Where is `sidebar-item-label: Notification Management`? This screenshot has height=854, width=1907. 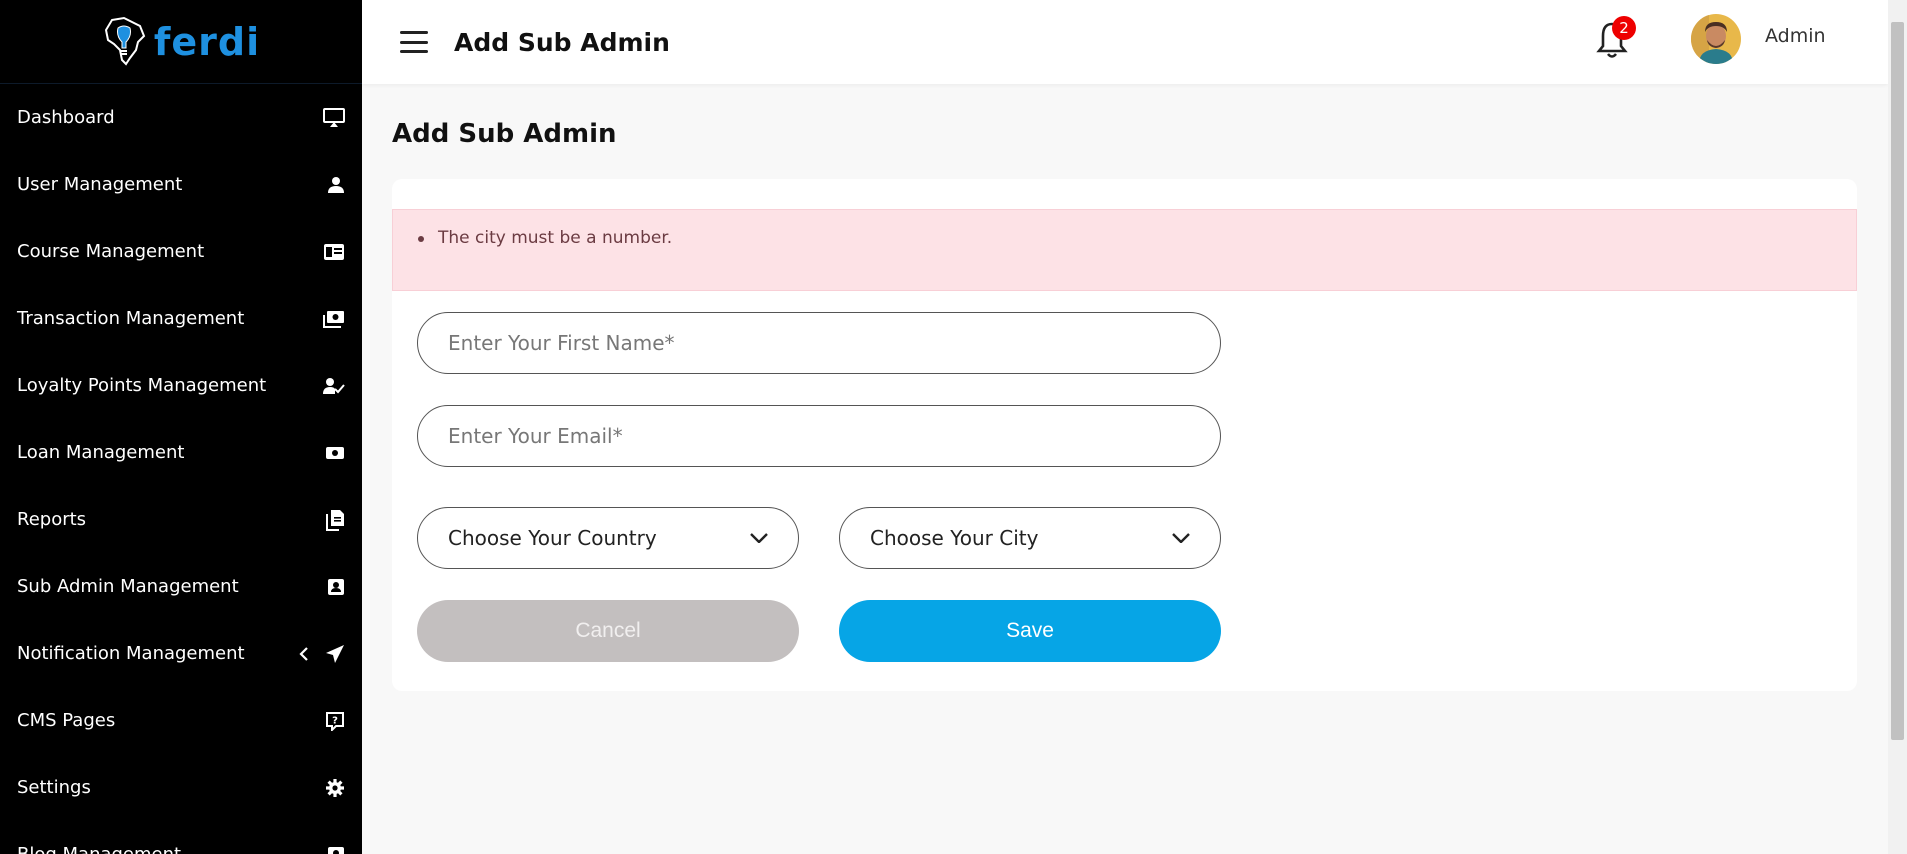
sidebar-item-label: Notification Management is located at coordinates (131, 653).